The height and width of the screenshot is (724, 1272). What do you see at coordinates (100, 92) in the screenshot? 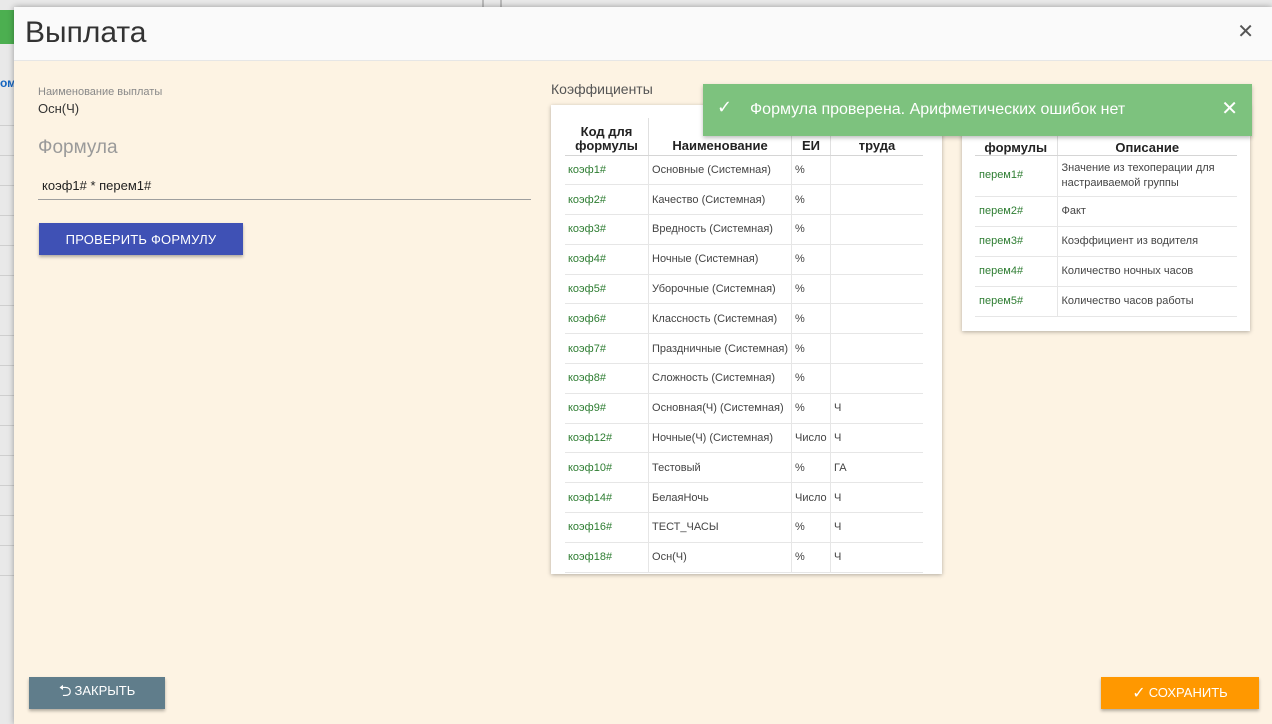
I see `payment-name-caption: Наименование выплаты` at bounding box center [100, 92].